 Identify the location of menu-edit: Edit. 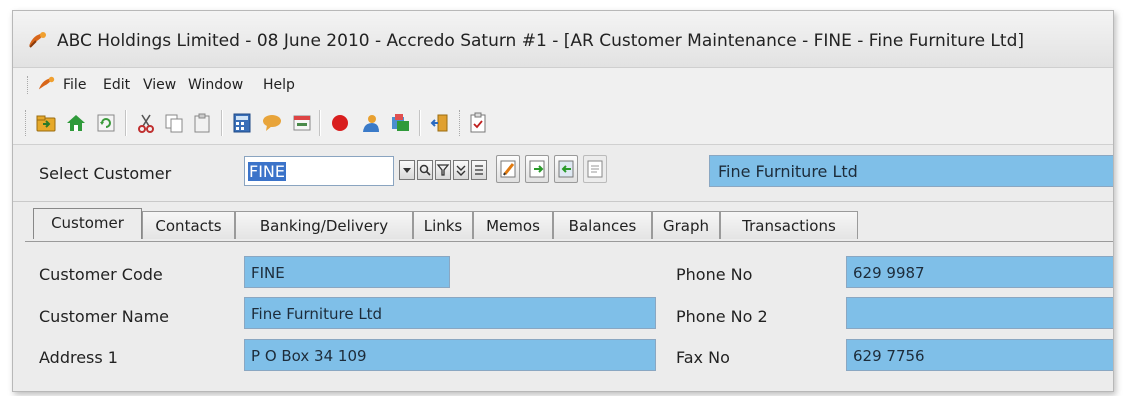
(116, 85).